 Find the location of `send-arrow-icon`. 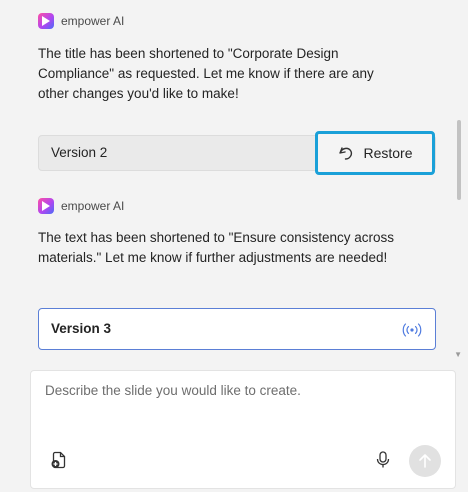

send-arrow-icon is located at coordinates (425, 461).